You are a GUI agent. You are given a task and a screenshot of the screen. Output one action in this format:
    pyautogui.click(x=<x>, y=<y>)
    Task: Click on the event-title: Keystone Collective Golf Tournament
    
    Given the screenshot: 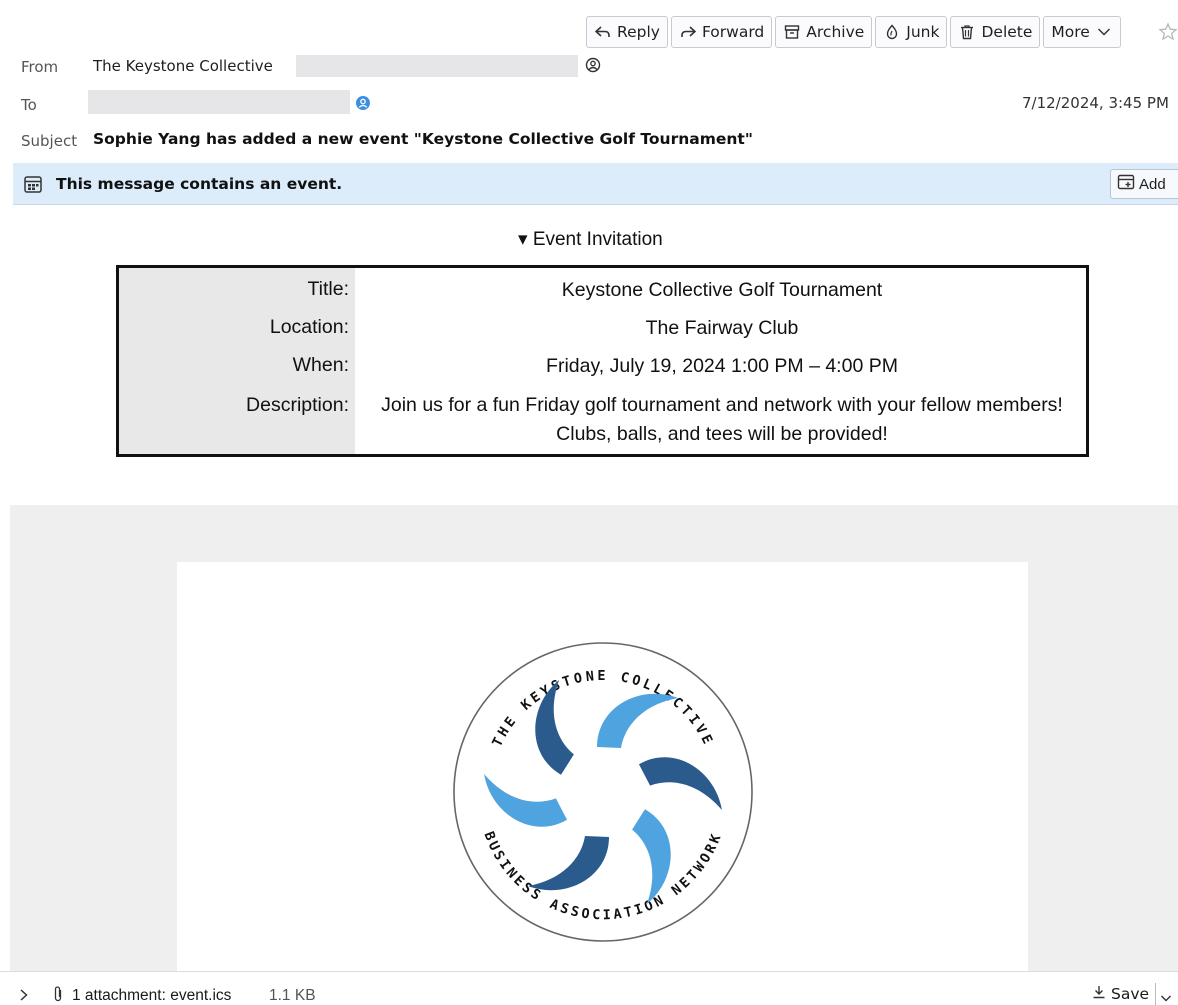 What is the action you would take?
    pyautogui.click(x=722, y=290)
    